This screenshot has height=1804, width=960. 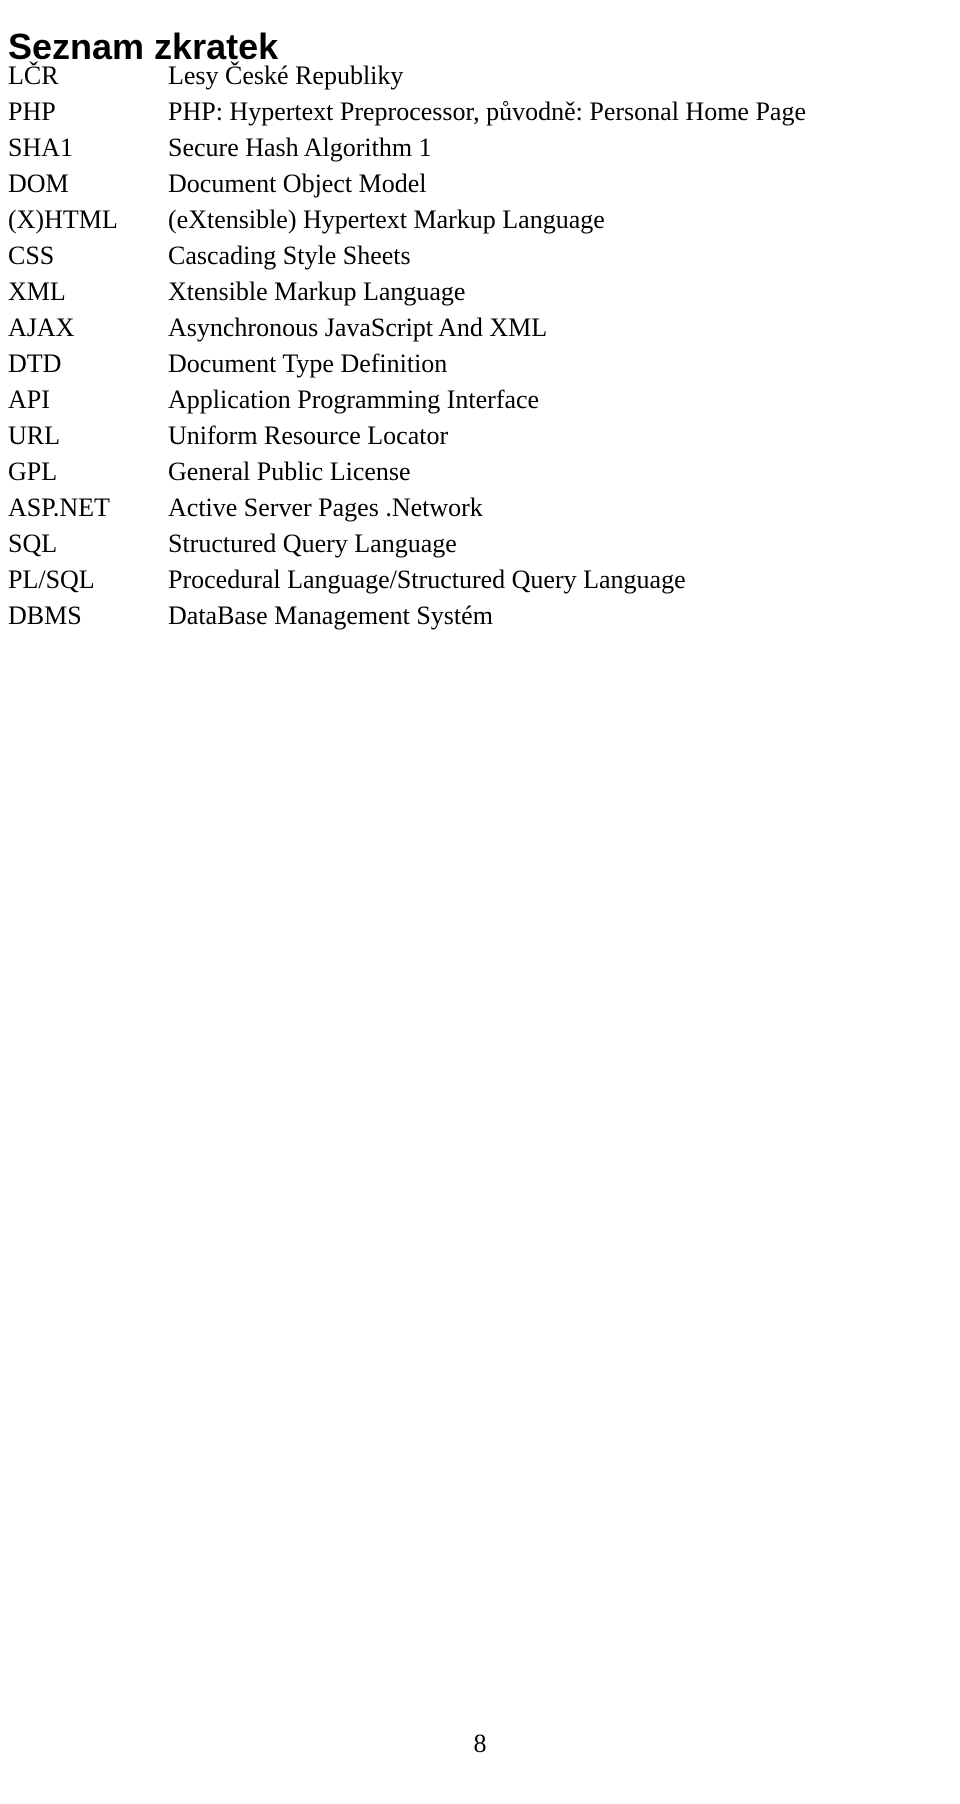 What do you see at coordinates (325, 507) in the screenshot?
I see `abbreviation-definition: Active Server Pages .Network` at bounding box center [325, 507].